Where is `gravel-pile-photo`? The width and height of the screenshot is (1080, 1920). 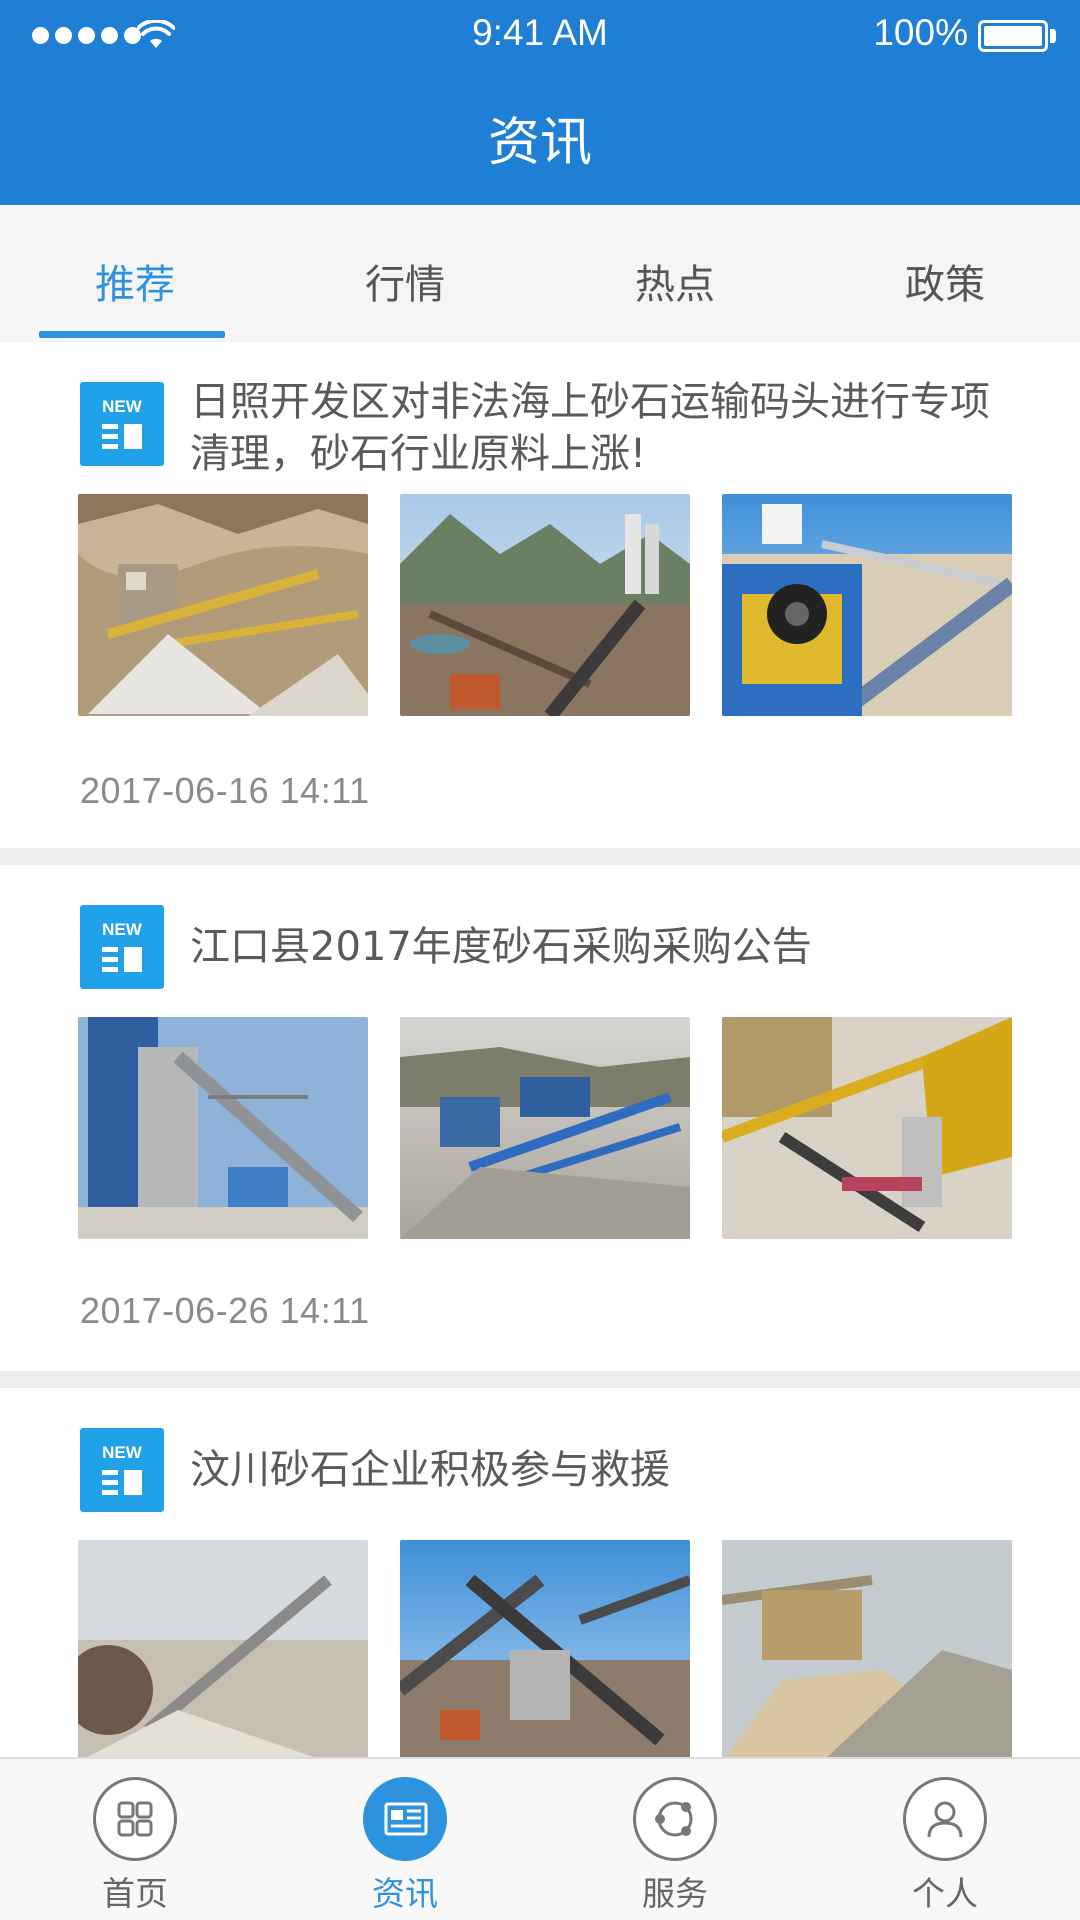 gravel-pile-photo is located at coordinates (867, 1648).